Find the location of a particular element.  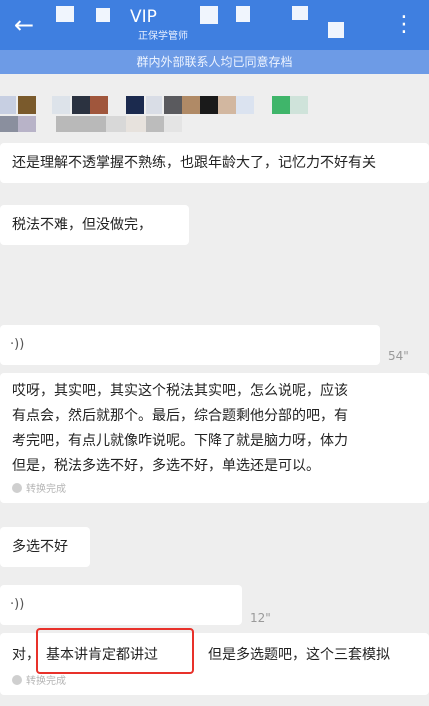

message-text: 多选不好 is located at coordinates (40, 547).